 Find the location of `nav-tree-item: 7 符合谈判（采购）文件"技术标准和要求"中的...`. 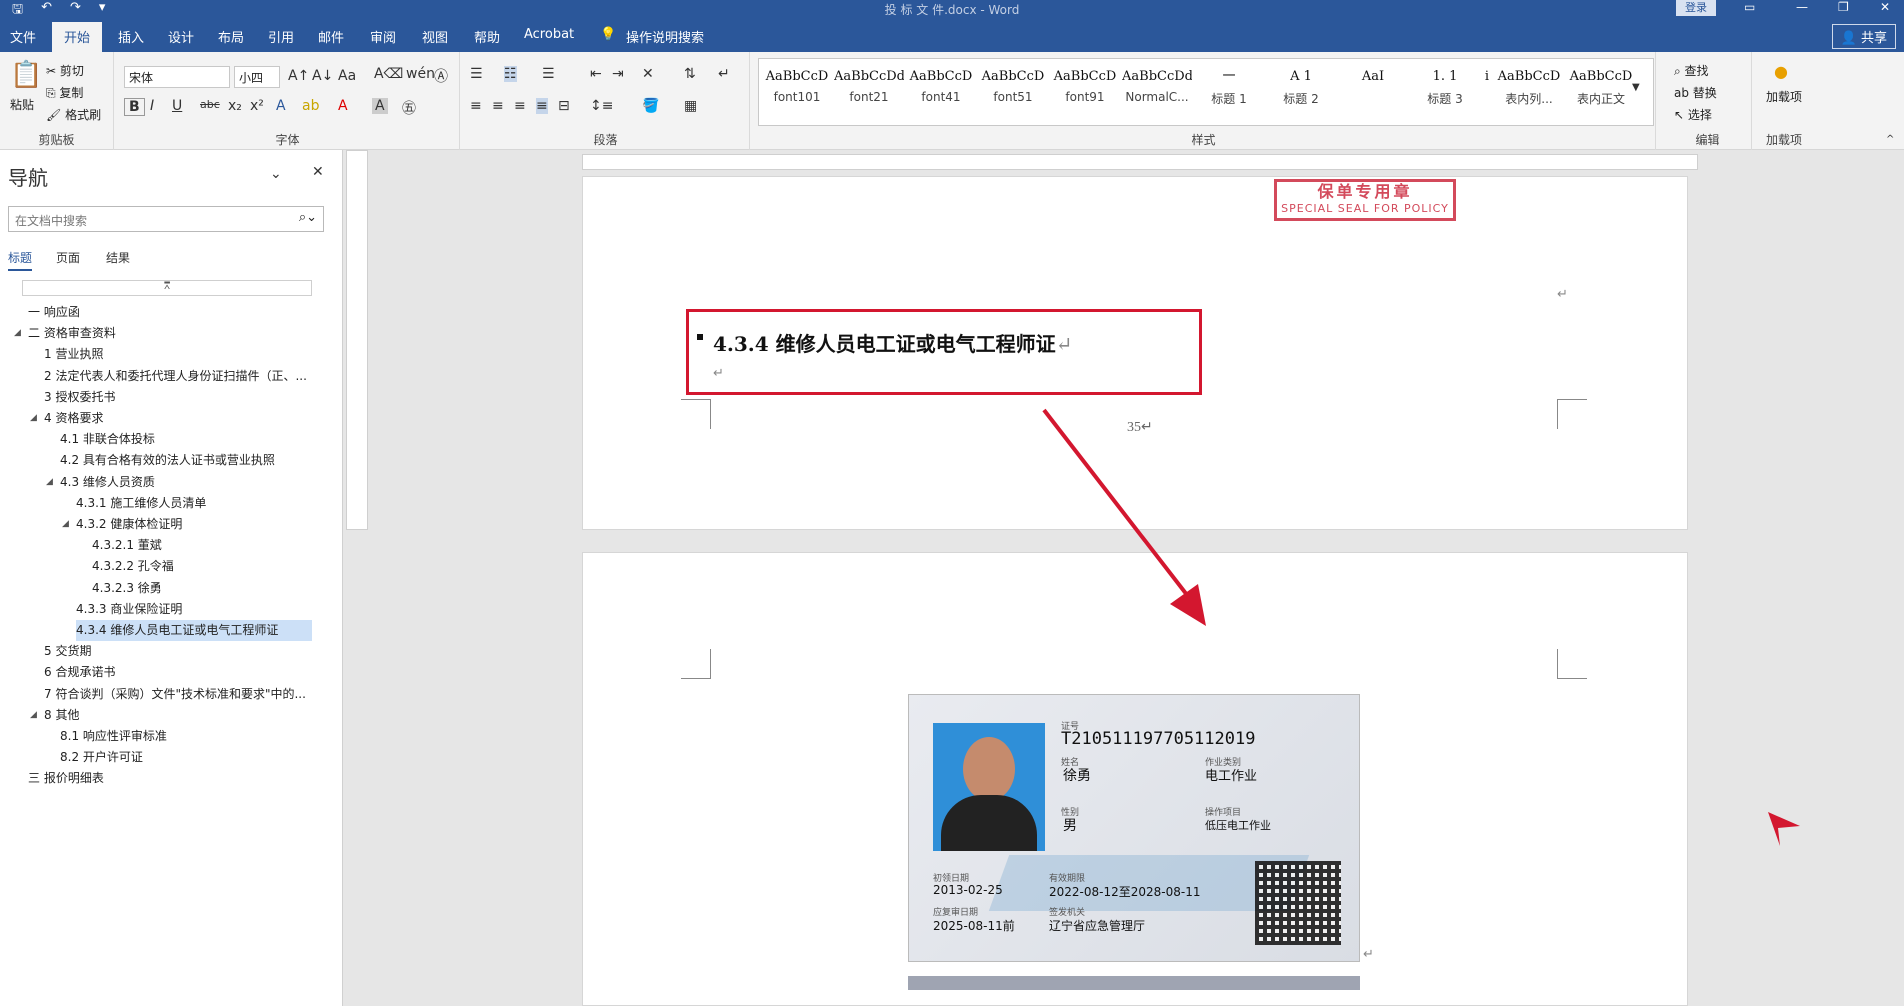

nav-tree-item: 7 符合谈判（采购）文件"技术标准和要求"中的... is located at coordinates (175, 694).